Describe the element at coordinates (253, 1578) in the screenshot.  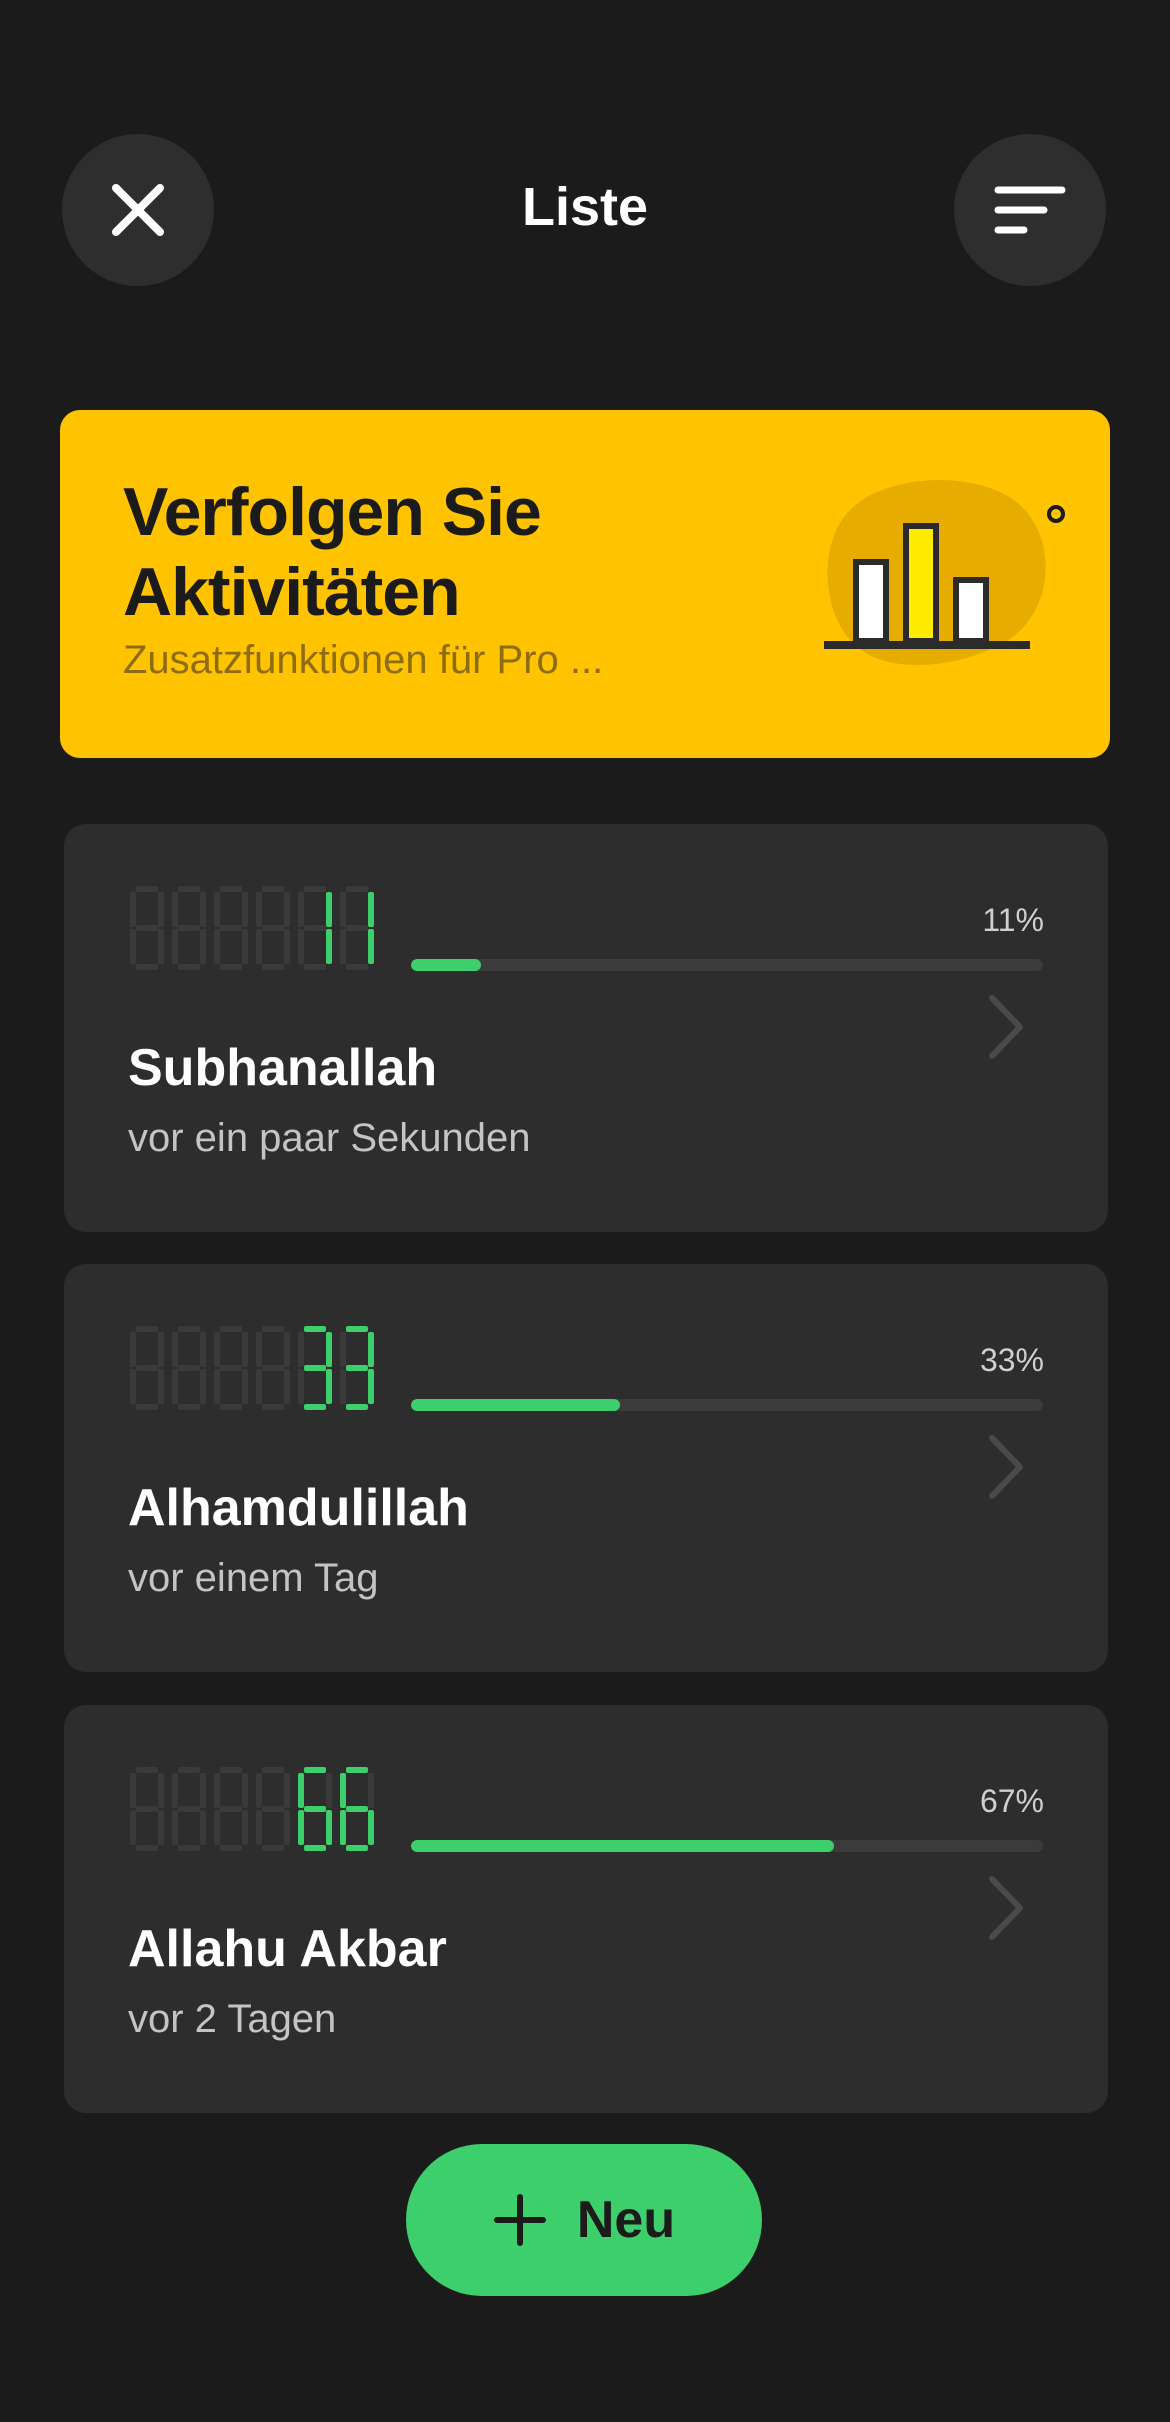
I see `last-updated: vor einem Tag` at that location.